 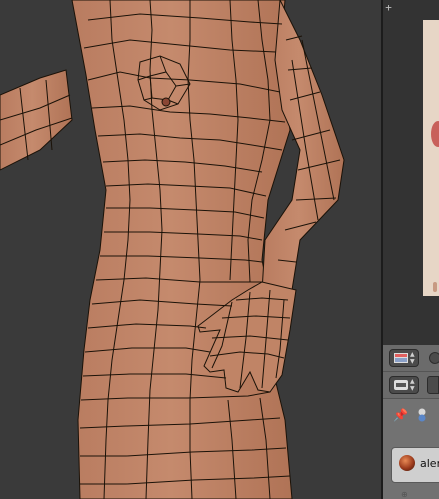 I want to click on texture-preview, so click(x=431, y=158).